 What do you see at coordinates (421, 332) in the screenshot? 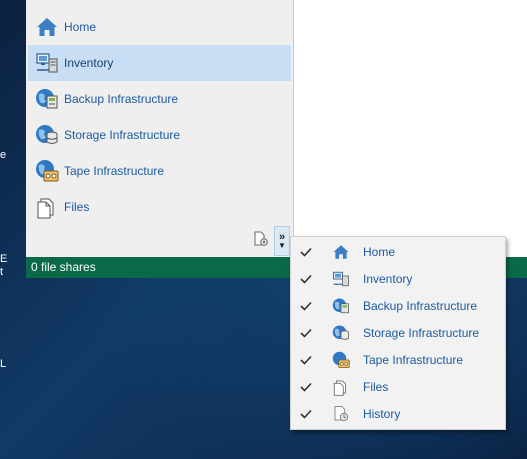
I see `menu-item-label: Storage Infrastructure` at bounding box center [421, 332].